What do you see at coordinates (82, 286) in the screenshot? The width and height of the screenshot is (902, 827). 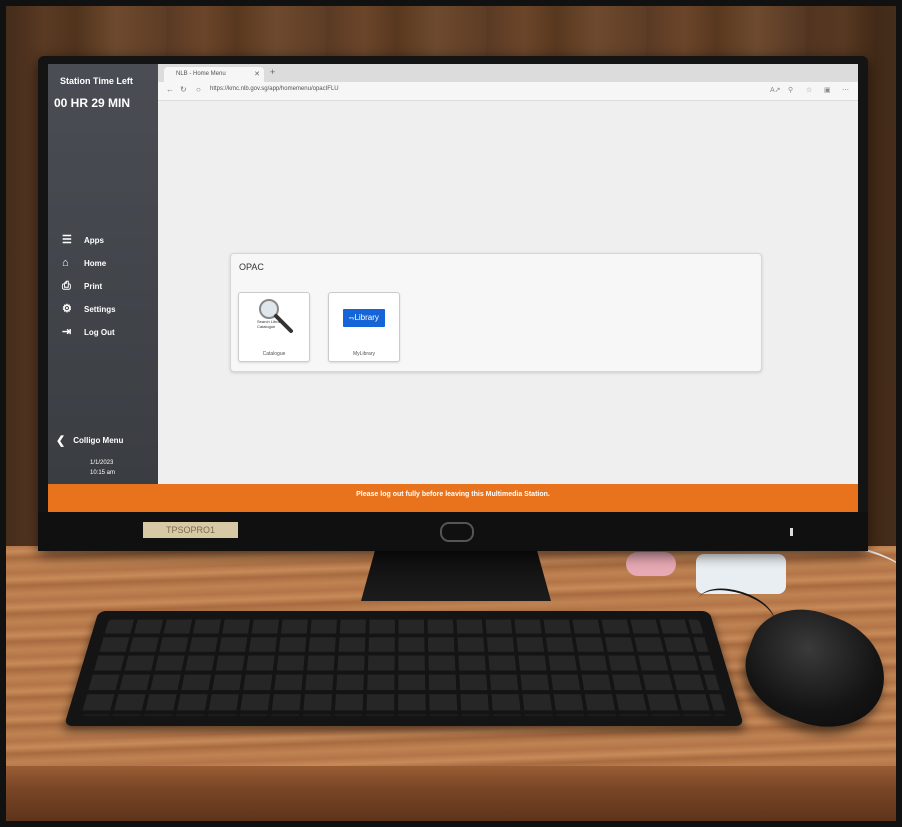 I see `sidebar-item-print: ⎙ Print` at bounding box center [82, 286].